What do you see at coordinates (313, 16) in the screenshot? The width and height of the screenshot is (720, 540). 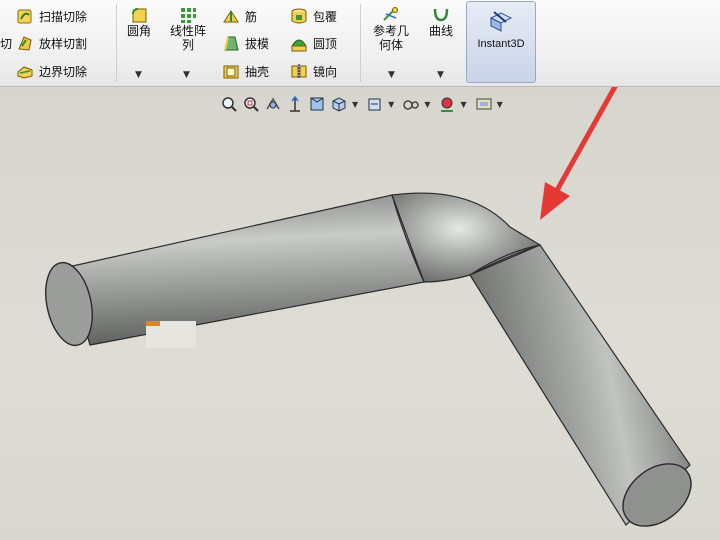 I see `wrap-button: 包覆` at bounding box center [313, 16].